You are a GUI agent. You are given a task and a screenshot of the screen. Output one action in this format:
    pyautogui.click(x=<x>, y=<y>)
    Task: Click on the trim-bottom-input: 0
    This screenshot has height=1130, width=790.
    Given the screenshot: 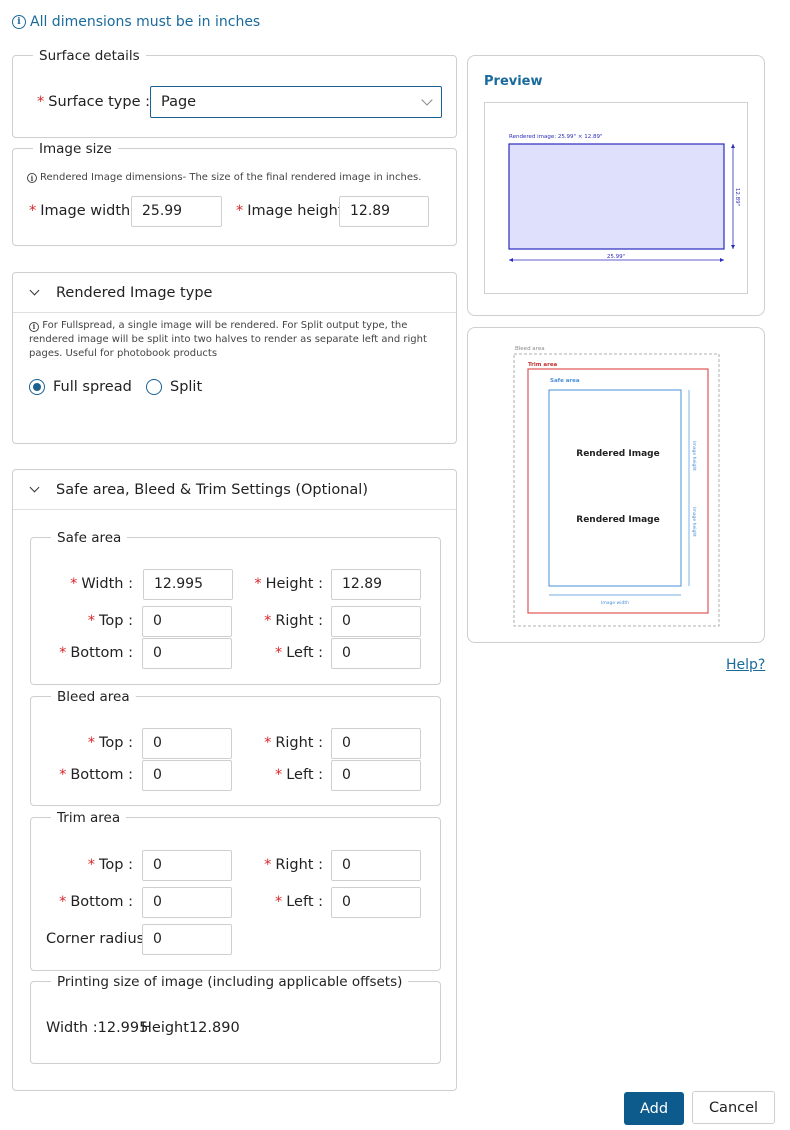 What is the action you would take?
    pyautogui.click(x=187, y=902)
    